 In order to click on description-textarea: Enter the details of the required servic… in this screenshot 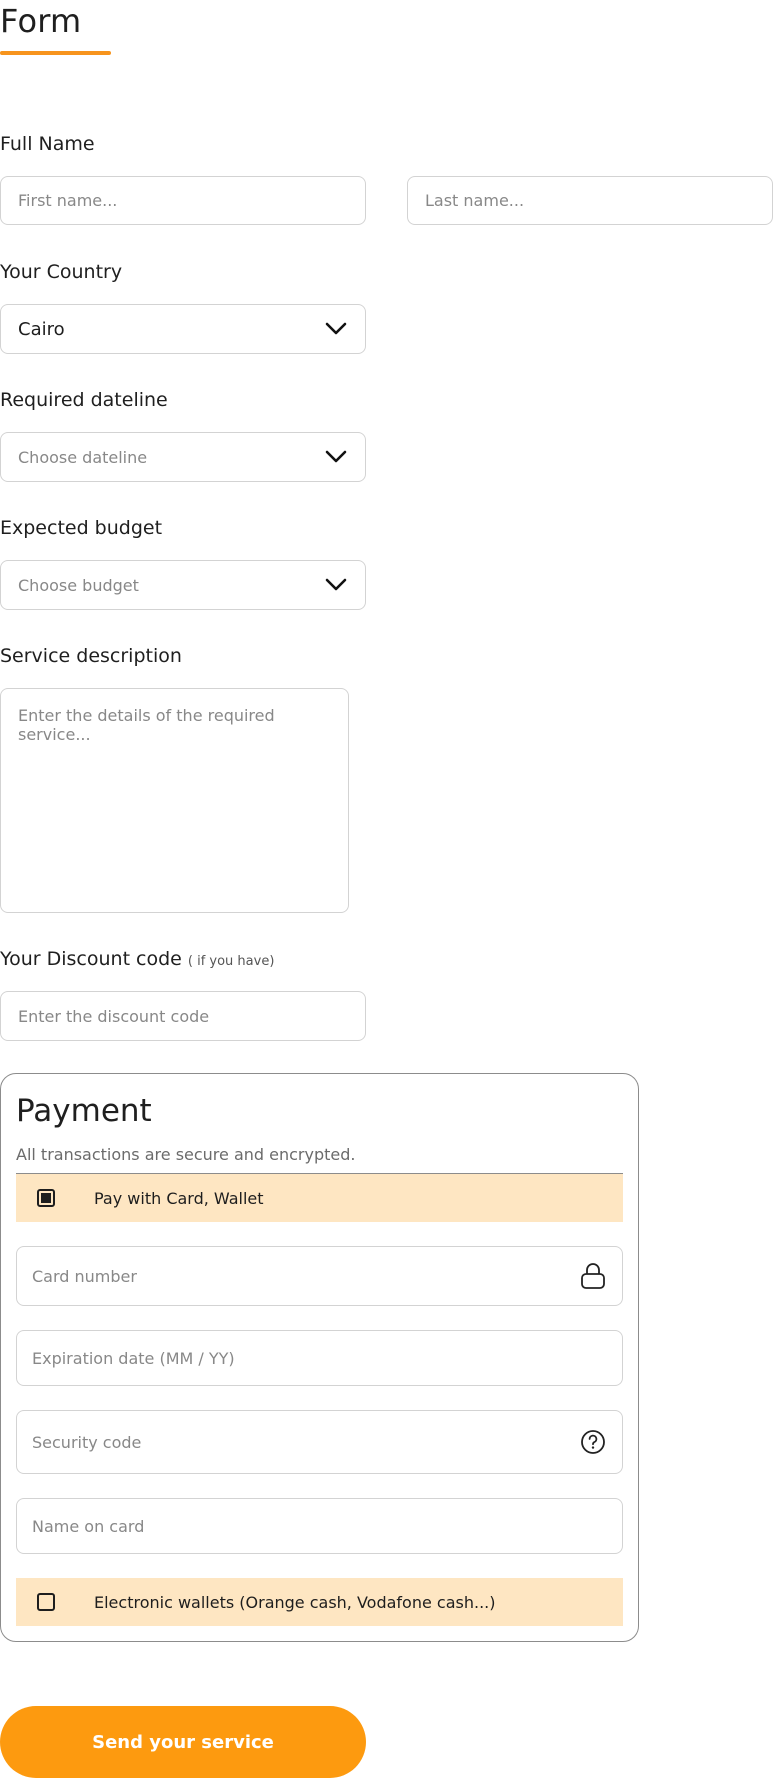, I will do `click(174, 800)`.